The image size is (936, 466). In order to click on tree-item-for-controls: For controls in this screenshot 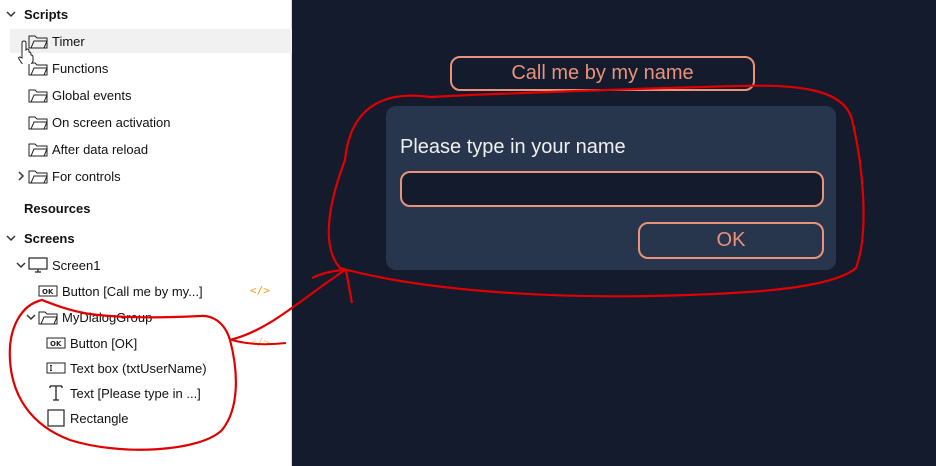, I will do `click(67, 176)`.